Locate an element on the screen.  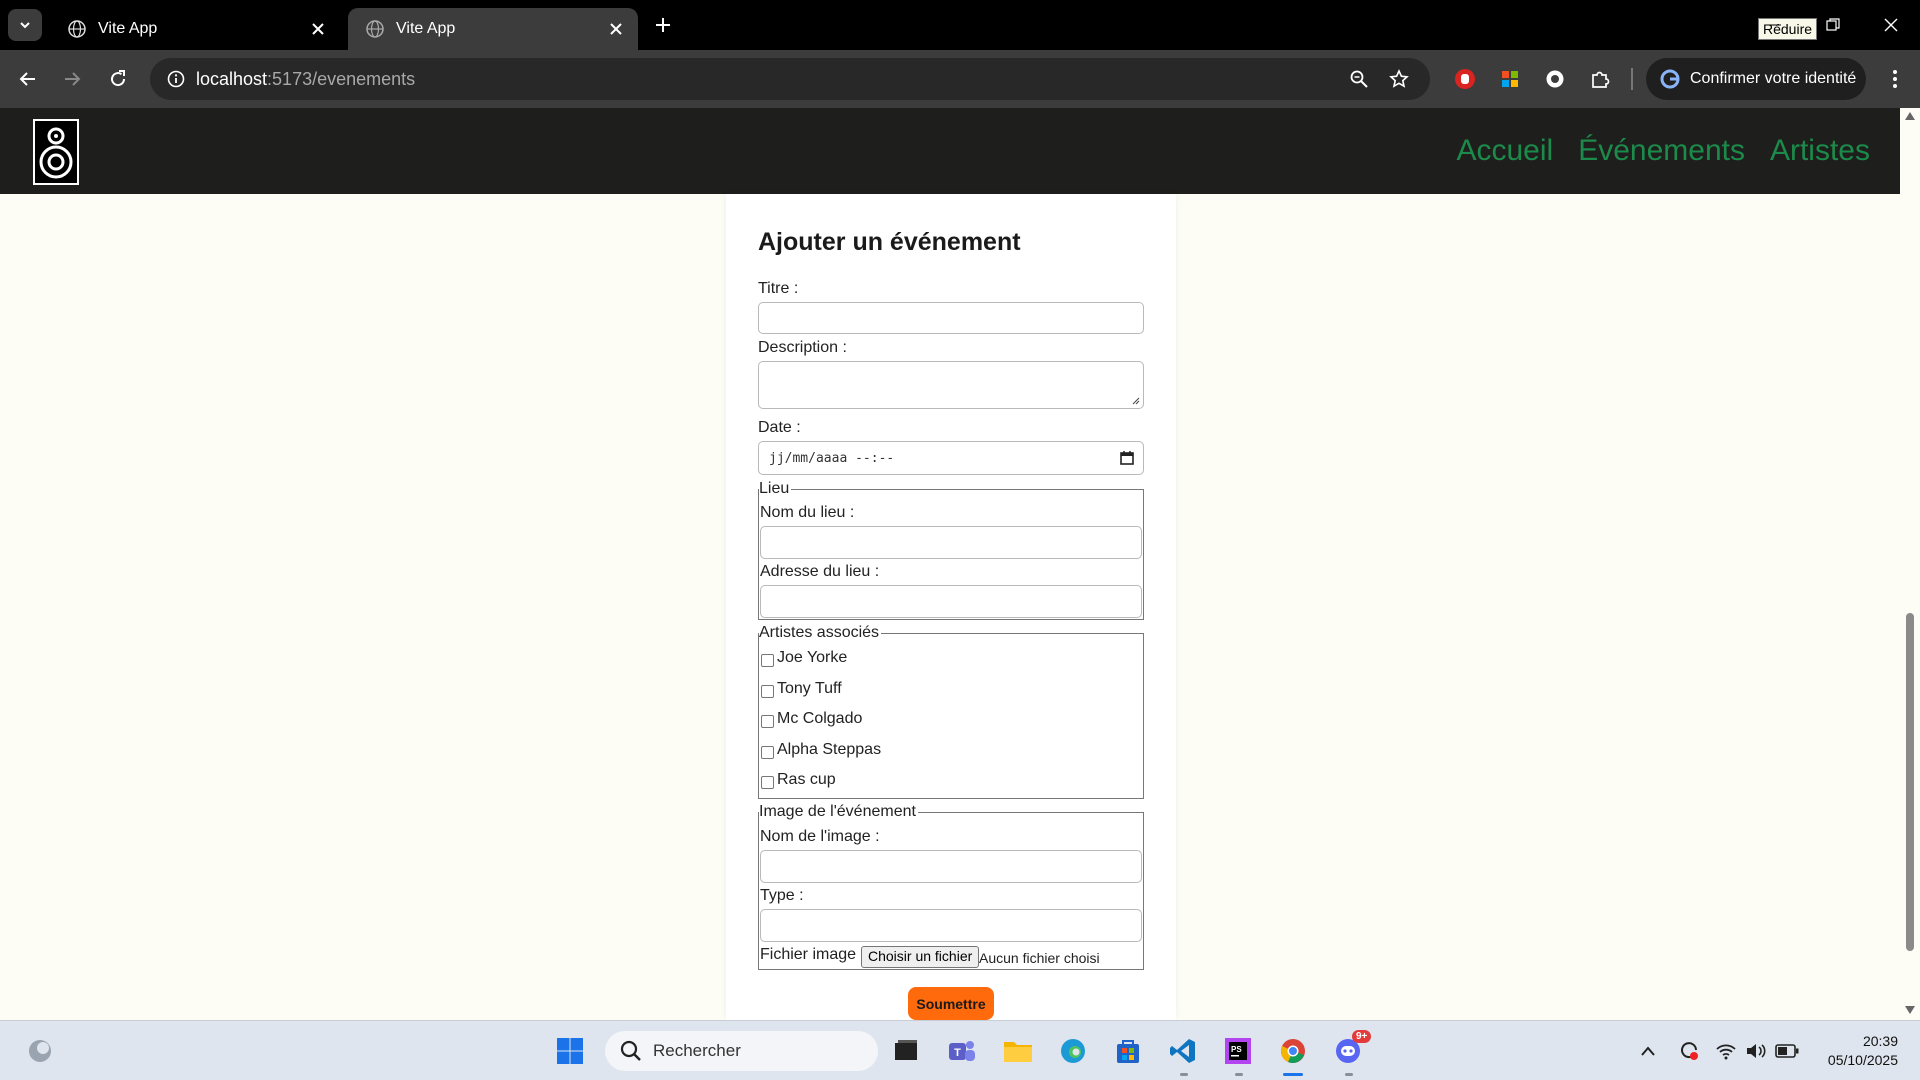
google-icon is located at coordinates (1670, 79).